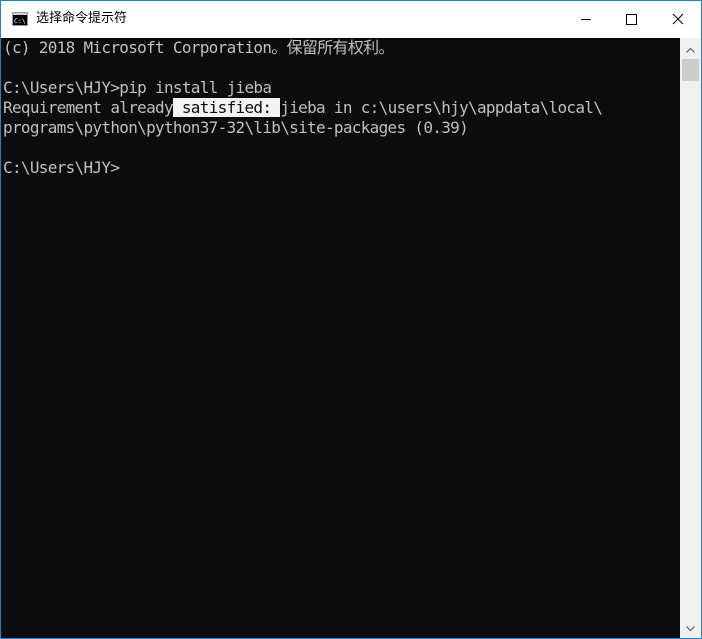 The height and width of the screenshot is (639, 702). I want to click on scrollbar-thumb, so click(690, 70).